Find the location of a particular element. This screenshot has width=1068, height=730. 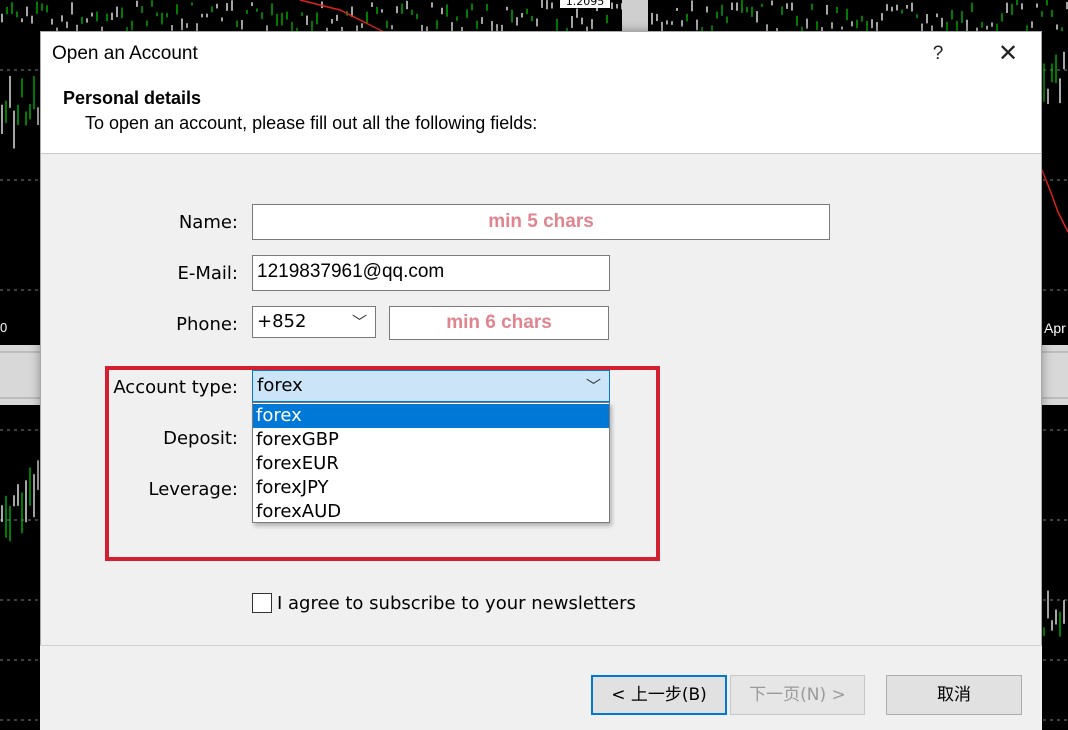

help-button: ? is located at coordinates (938, 54).